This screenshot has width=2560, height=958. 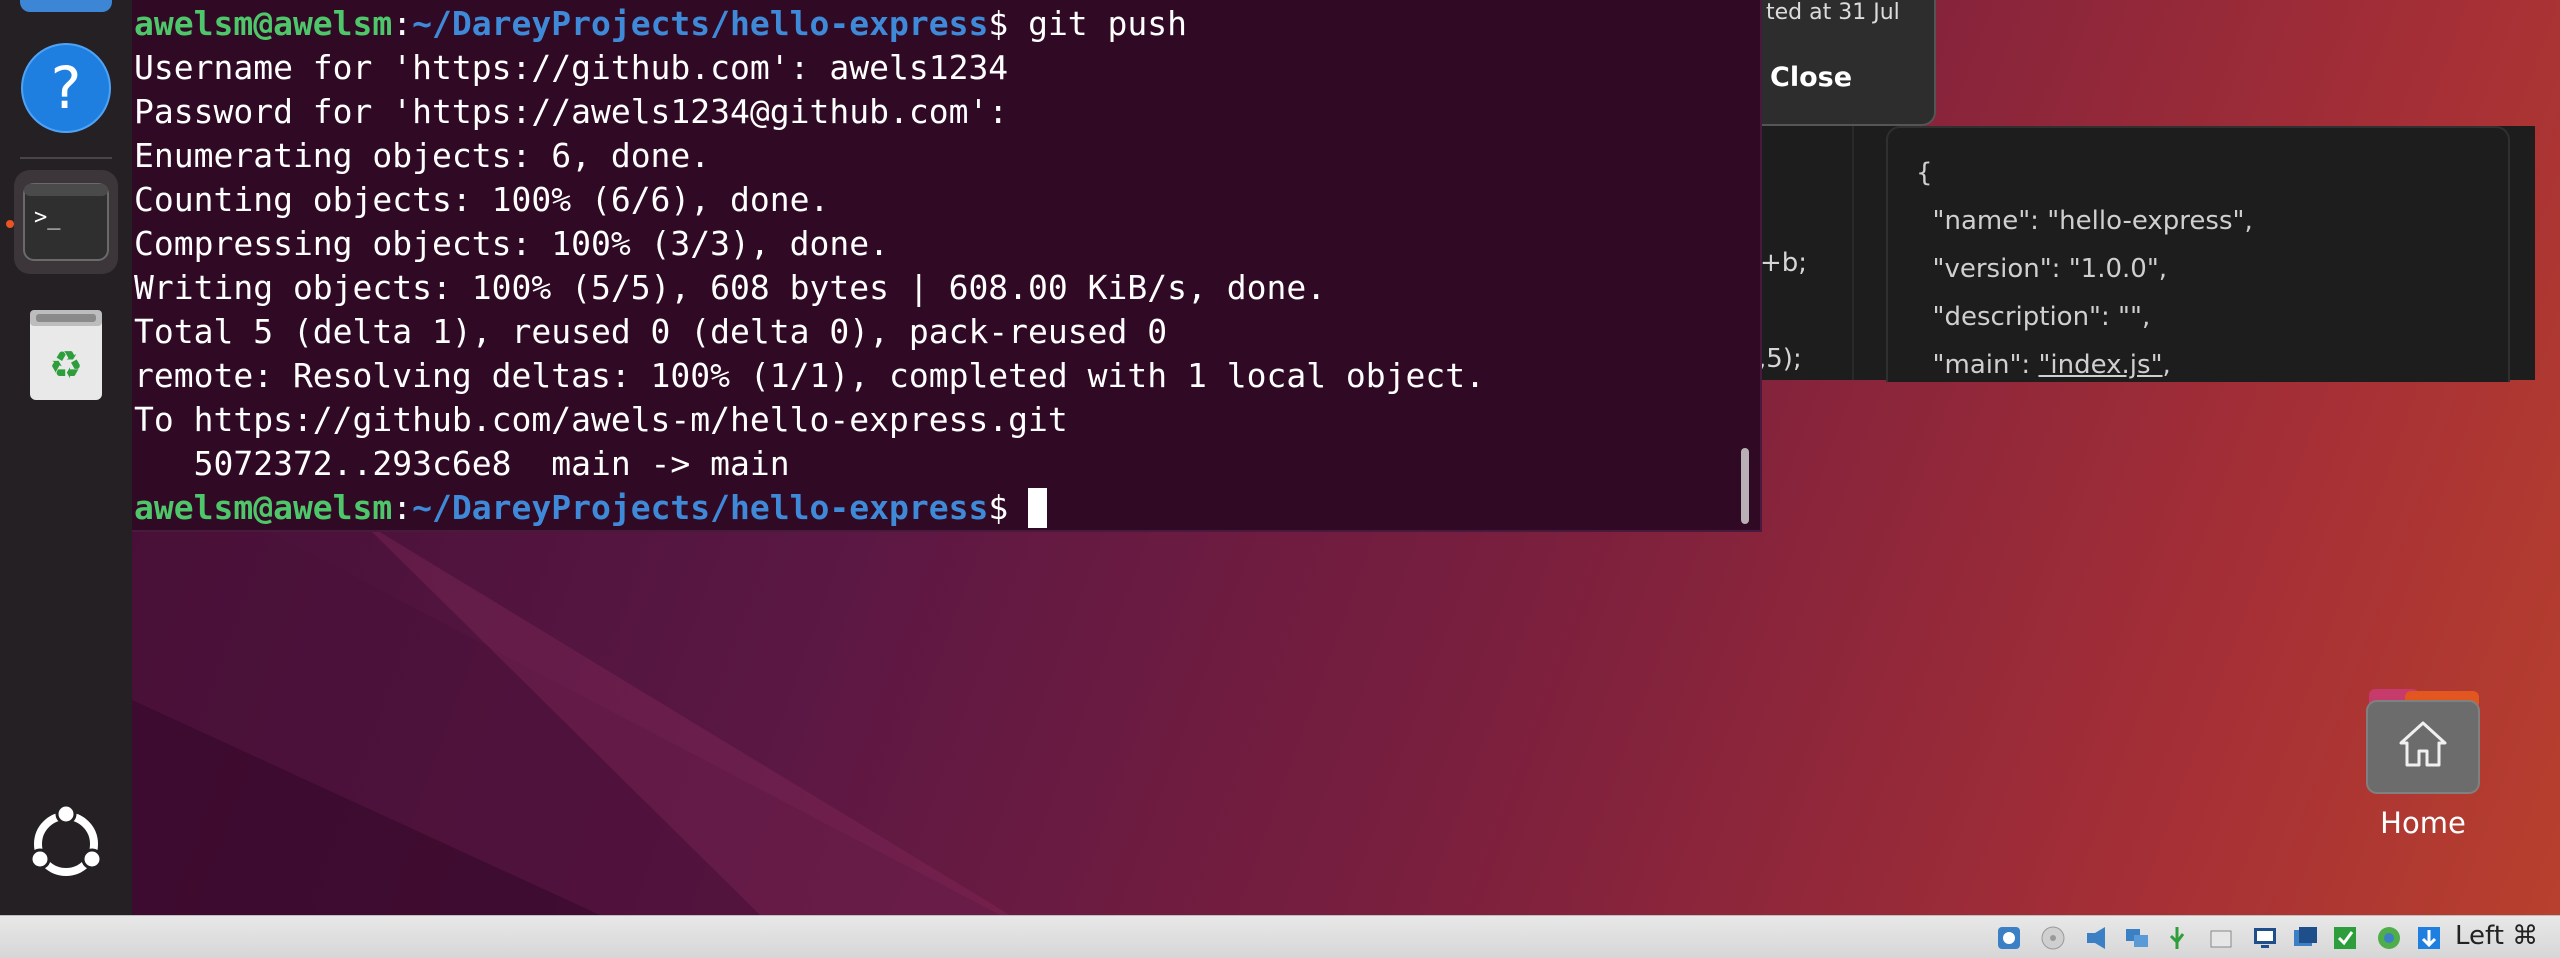 What do you see at coordinates (66, 457) in the screenshot?
I see `dock: ? >_ ♻` at bounding box center [66, 457].